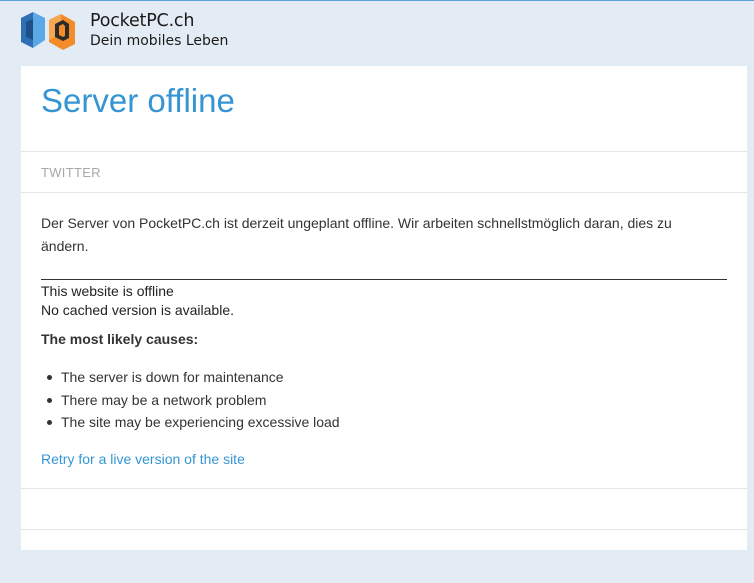  I want to click on title-divider, so click(384, 151).